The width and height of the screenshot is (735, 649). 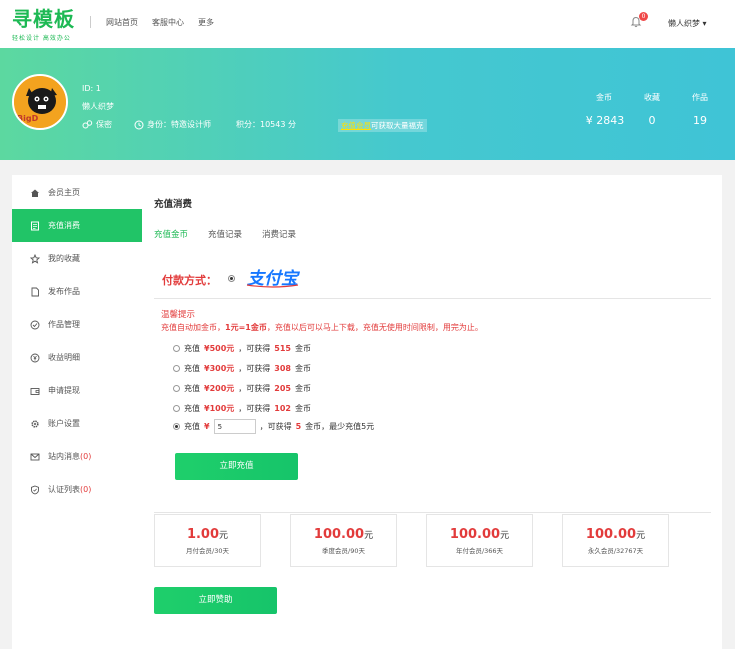 I want to click on star-icon, so click(x=35, y=258).